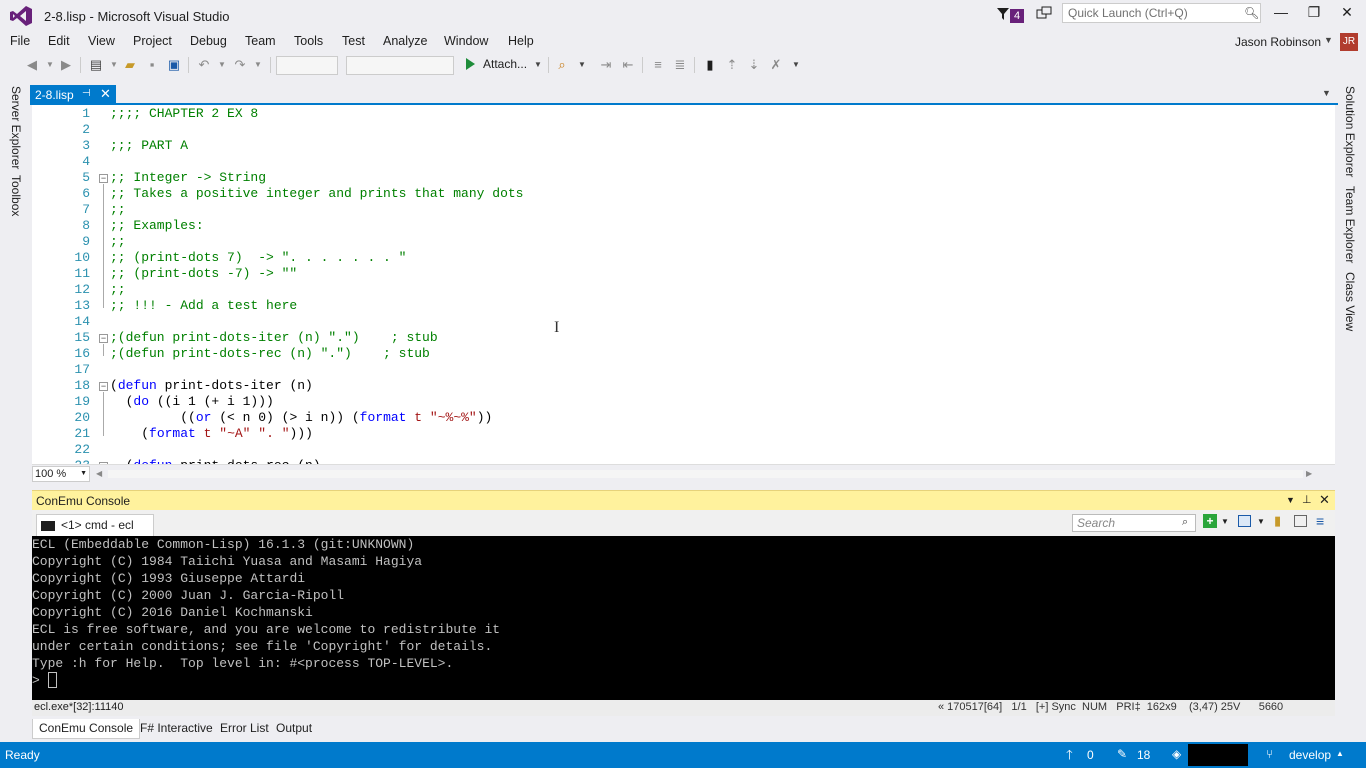  Describe the element at coordinates (73, 95) in the screenshot. I see `document-tab: 2-8.lisp ⊣ ✕` at that location.